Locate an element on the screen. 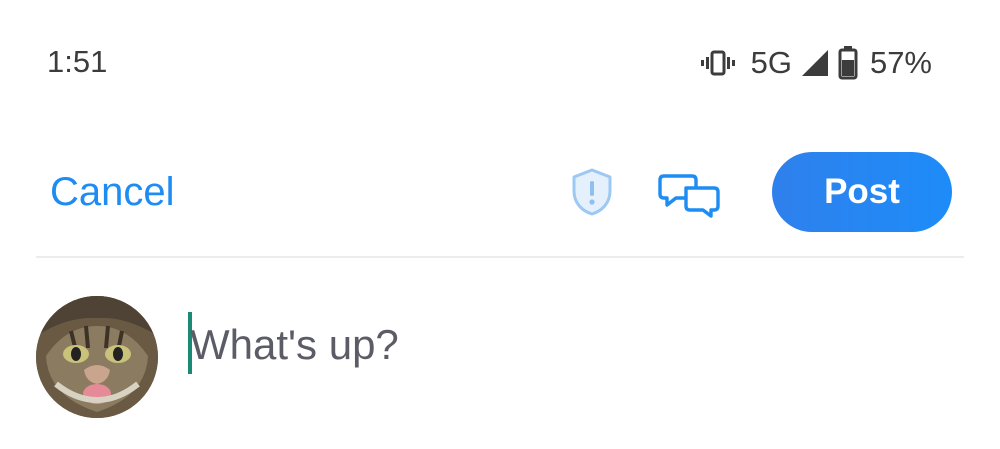 The image size is (1000, 449). signal-icon is located at coordinates (815, 63).